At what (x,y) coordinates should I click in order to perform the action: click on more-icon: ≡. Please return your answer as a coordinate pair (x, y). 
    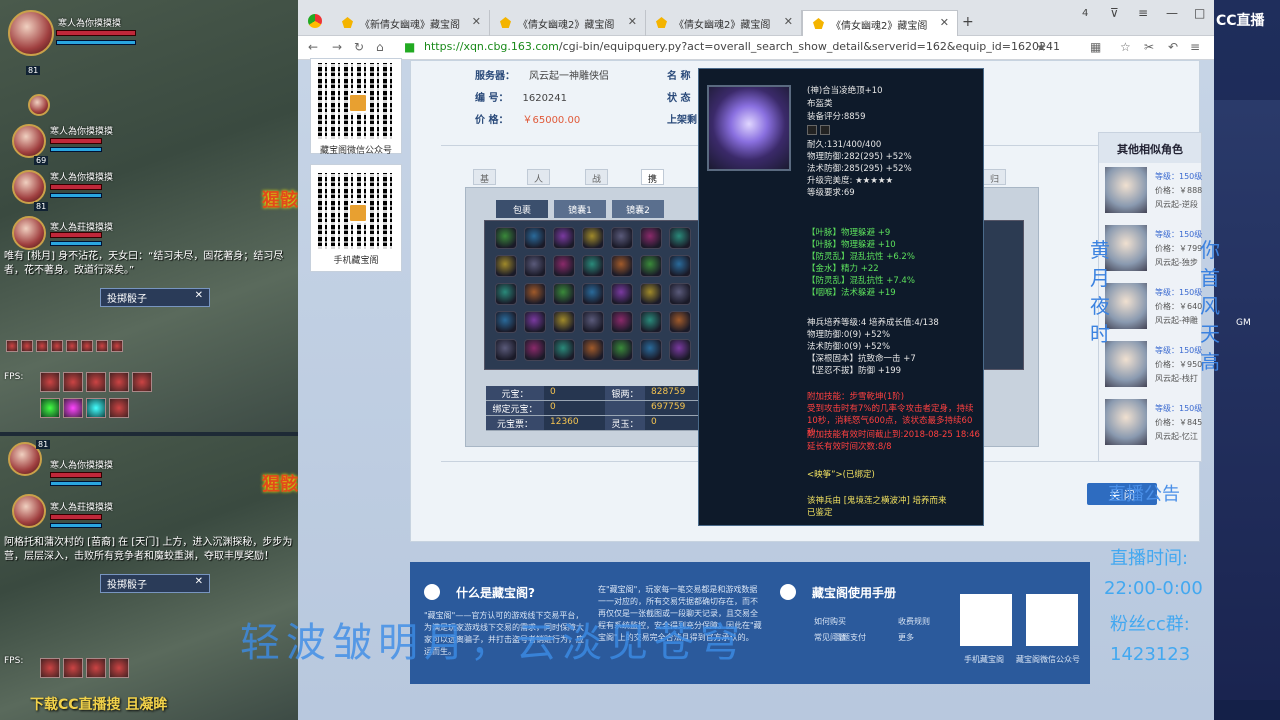
    Looking at the image, I should click on (1195, 47).